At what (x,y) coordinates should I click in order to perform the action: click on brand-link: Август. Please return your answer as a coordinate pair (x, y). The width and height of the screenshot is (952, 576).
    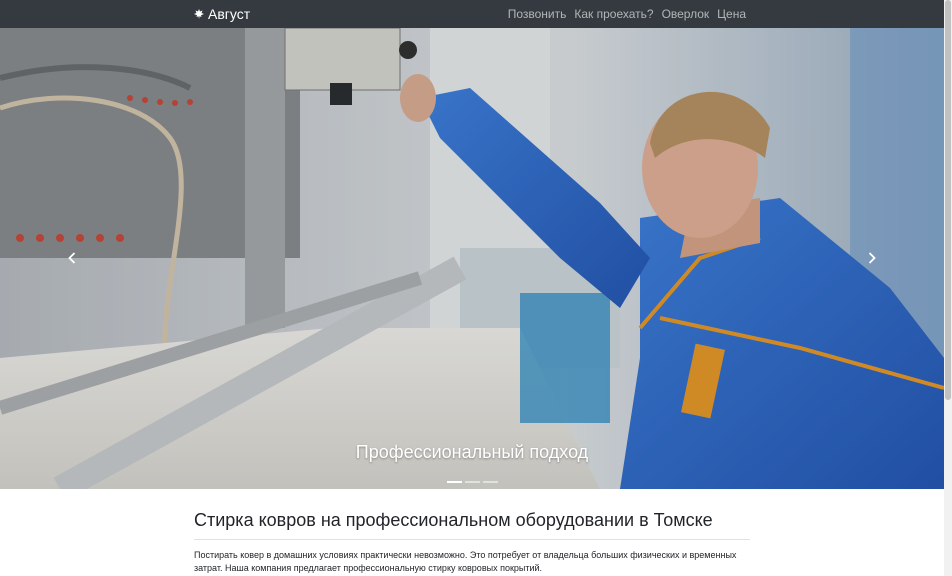
    Looking at the image, I should click on (222, 14).